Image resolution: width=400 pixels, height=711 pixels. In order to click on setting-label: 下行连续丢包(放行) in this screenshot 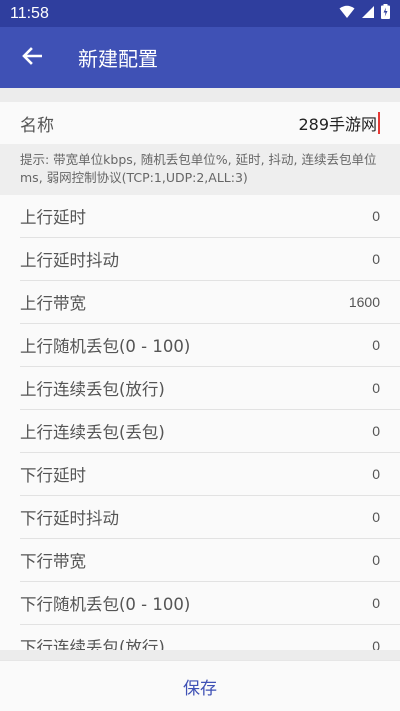, I will do `click(92, 644)`.